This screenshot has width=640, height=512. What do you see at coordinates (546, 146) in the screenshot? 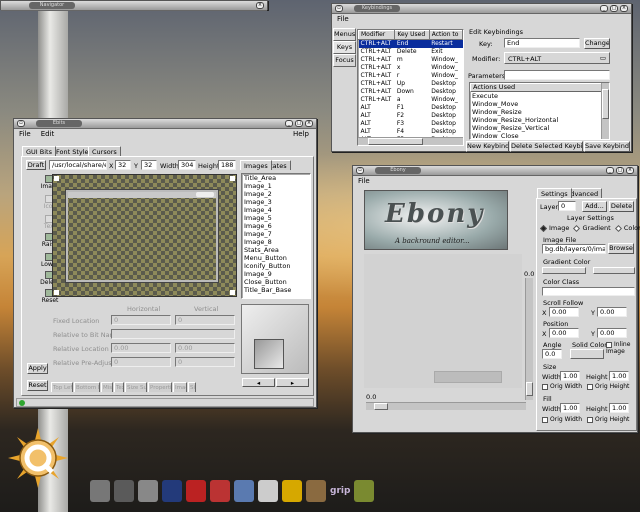
I see `delete-keybind-button: Delete Selected Keybind` at bounding box center [546, 146].